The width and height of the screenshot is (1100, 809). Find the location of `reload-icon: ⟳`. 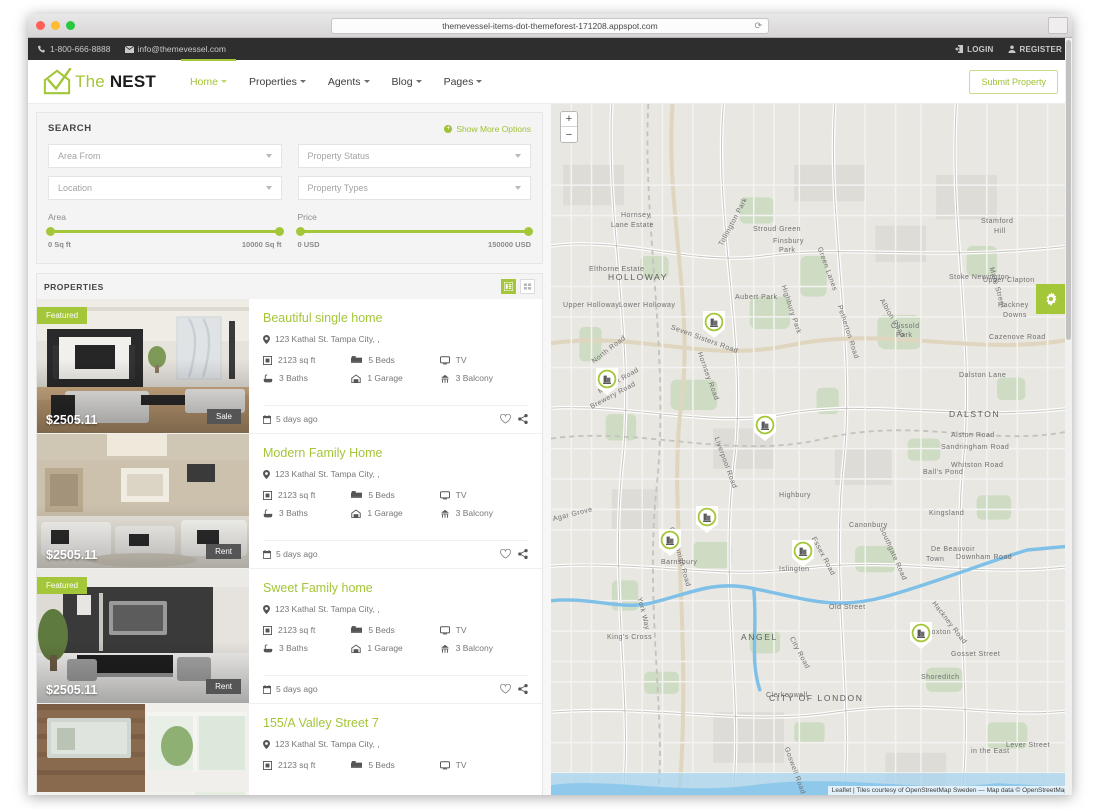

reload-icon: ⟳ is located at coordinates (758, 26).